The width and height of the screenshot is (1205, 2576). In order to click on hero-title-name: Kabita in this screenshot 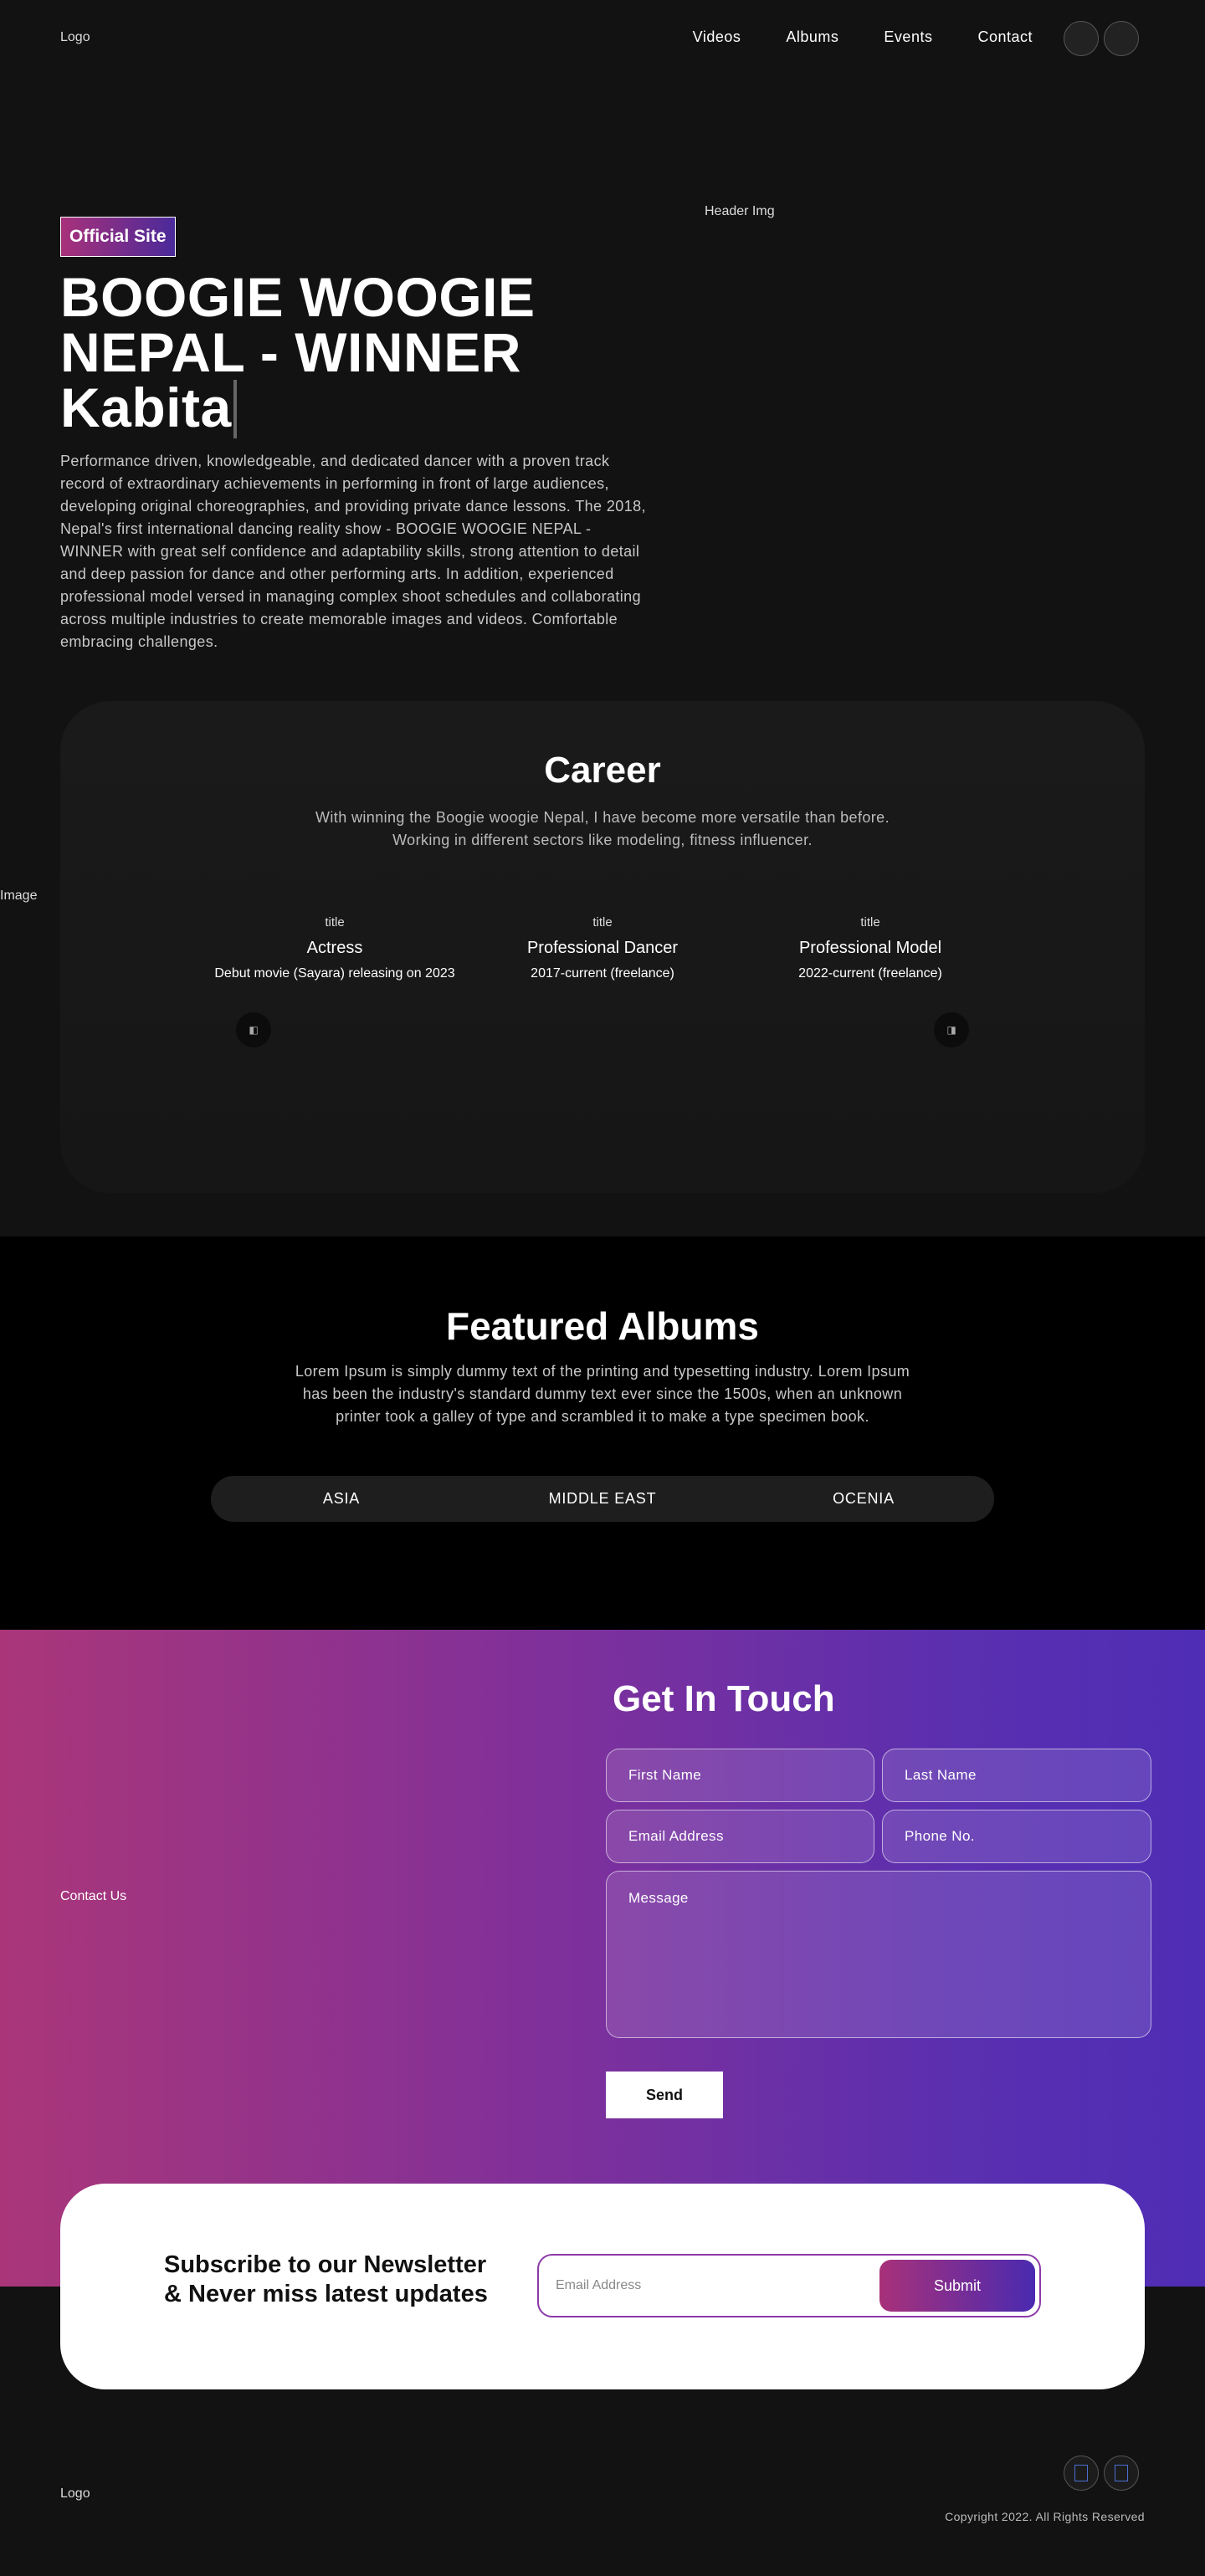, I will do `click(146, 407)`.